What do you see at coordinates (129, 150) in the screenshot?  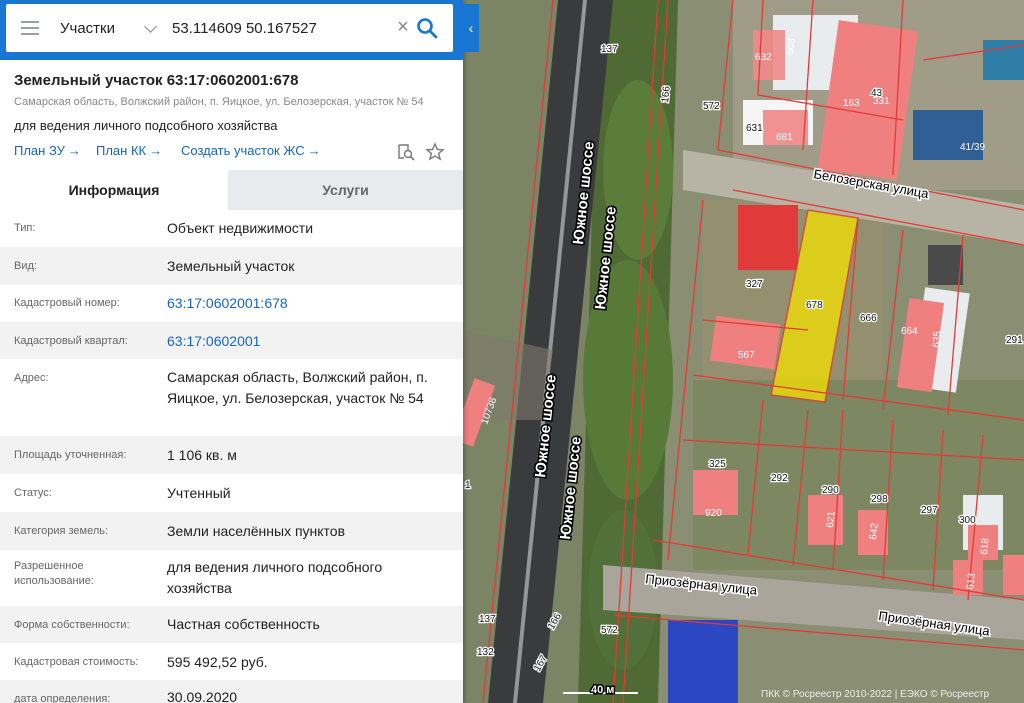 I see `plan-kk-link: План КК →` at bounding box center [129, 150].